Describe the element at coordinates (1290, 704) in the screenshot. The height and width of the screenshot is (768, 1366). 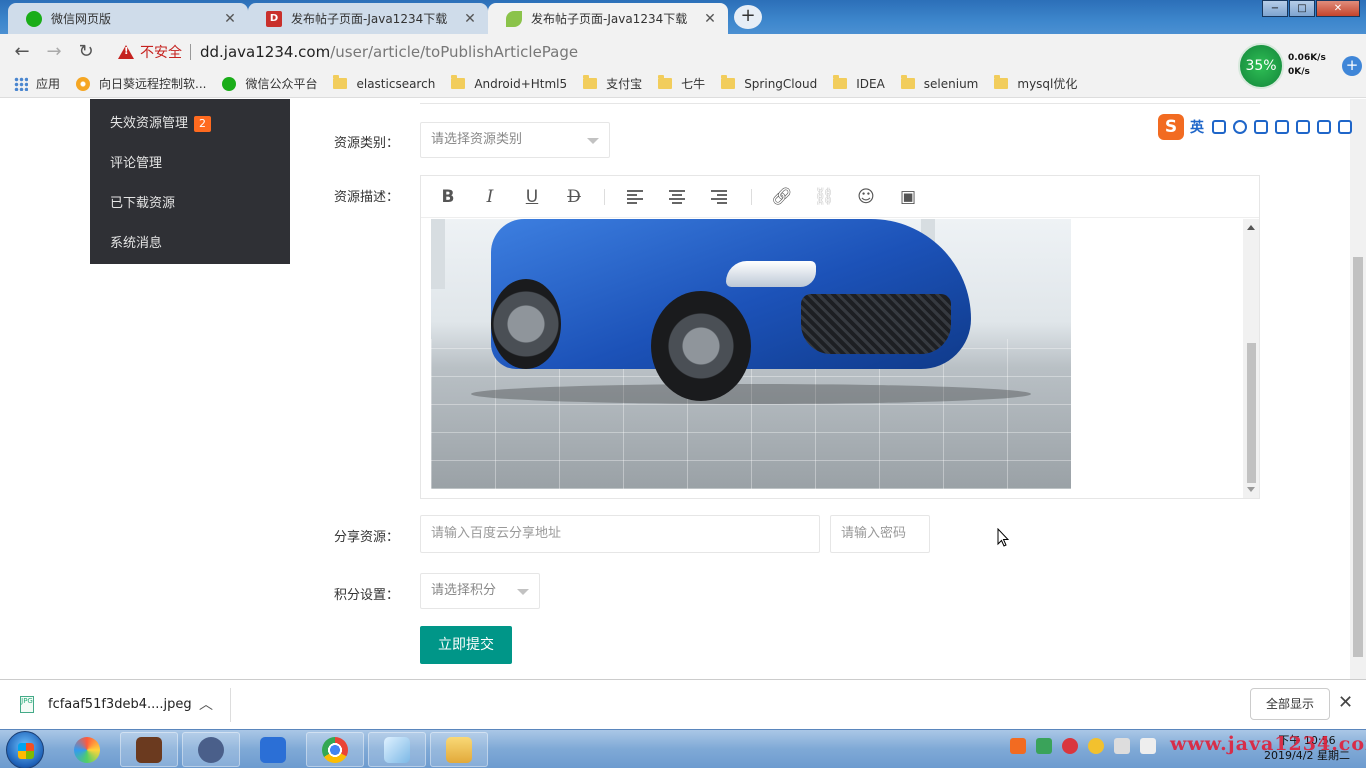
I see `show-all-downloads-button: 全部显示` at that location.